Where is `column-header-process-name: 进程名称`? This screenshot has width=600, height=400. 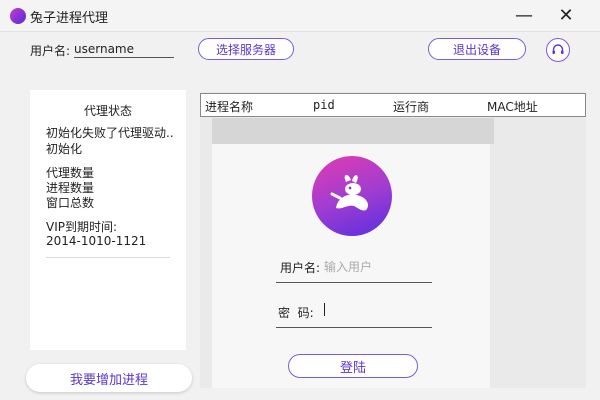
column-header-process-name: 进程名称 is located at coordinates (229, 106).